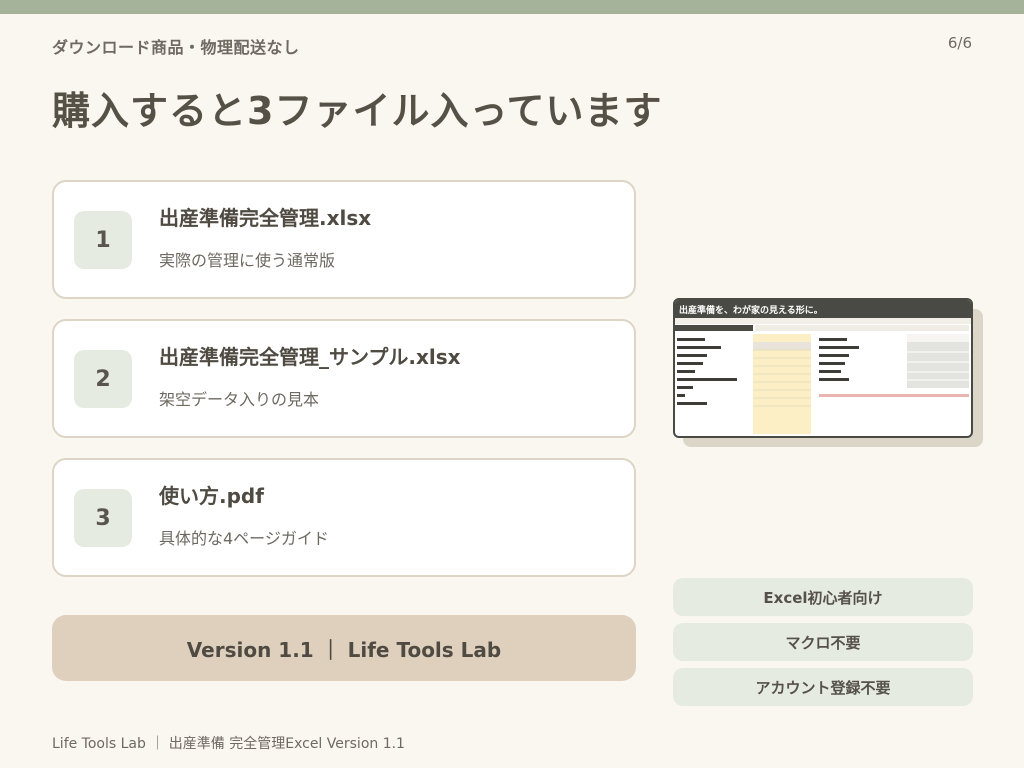  I want to click on file-name: 出産準備完全管理_サンプル.xlsx, so click(310, 357).